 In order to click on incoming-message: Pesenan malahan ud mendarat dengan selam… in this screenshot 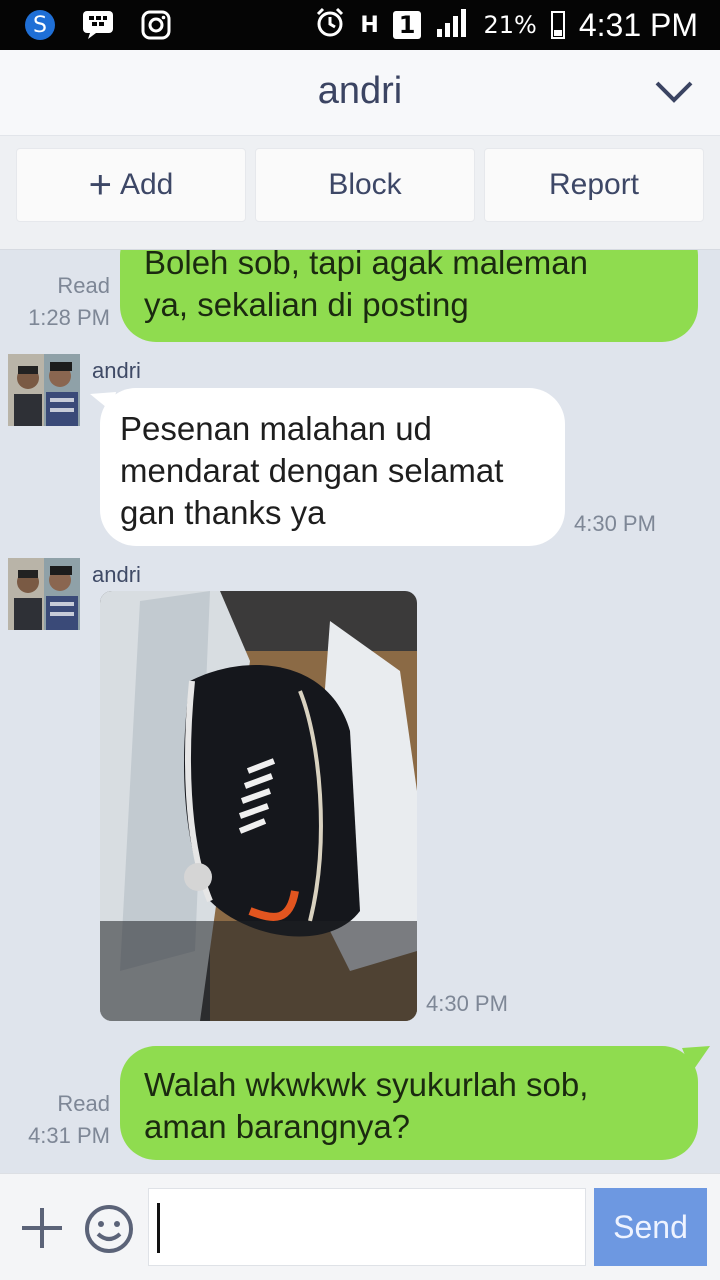, I will do `click(332, 467)`.